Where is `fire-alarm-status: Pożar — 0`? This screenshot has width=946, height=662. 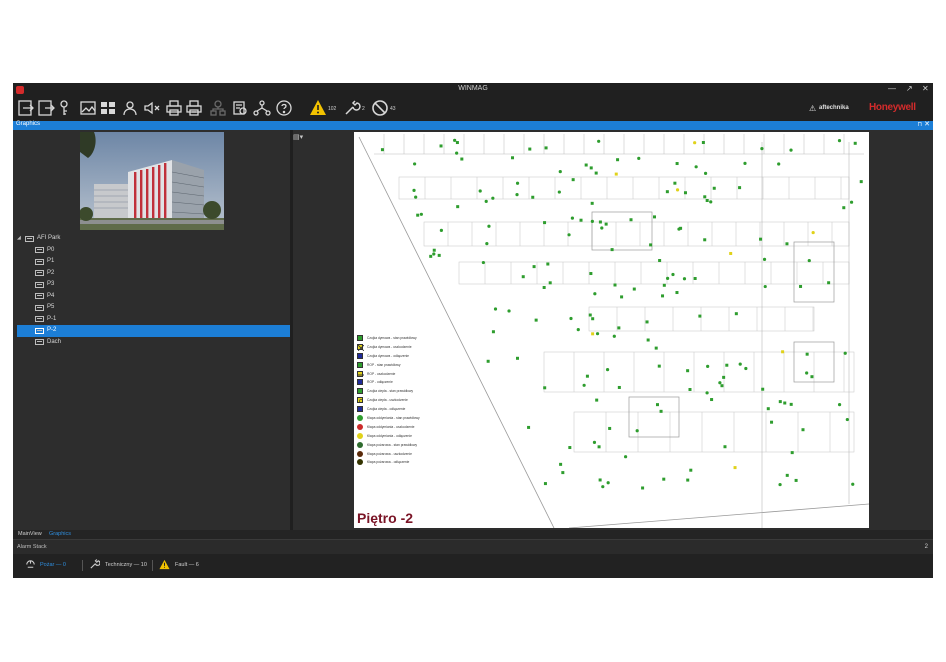
fire-alarm-status: Pożar — 0 is located at coordinates (53, 565).